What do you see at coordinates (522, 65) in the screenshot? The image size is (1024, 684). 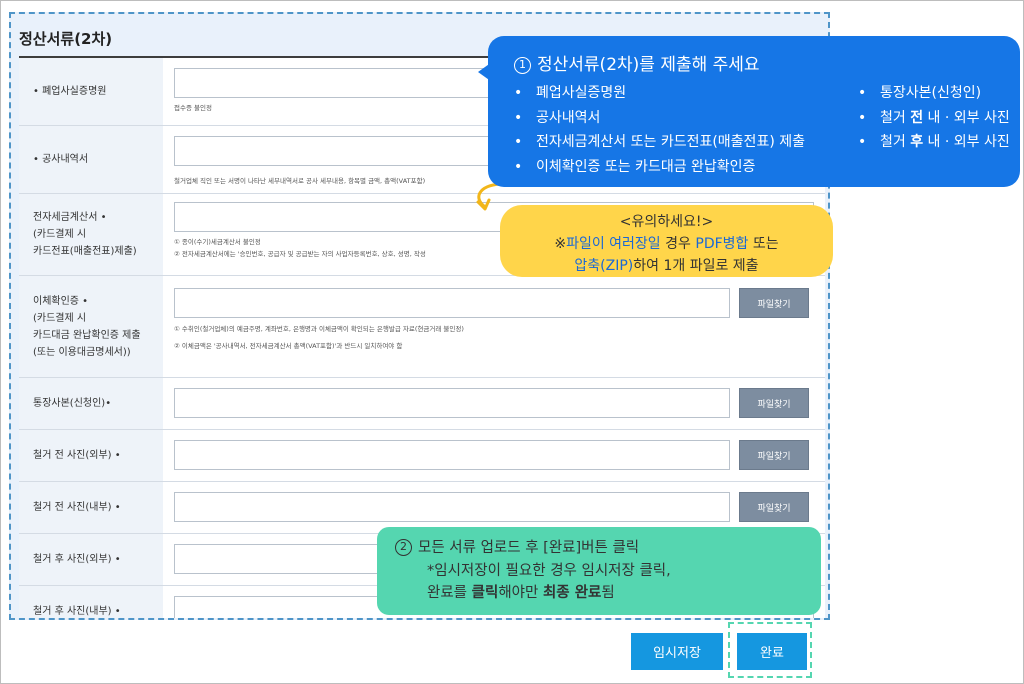 I see `step-number-1: 1` at bounding box center [522, 65].